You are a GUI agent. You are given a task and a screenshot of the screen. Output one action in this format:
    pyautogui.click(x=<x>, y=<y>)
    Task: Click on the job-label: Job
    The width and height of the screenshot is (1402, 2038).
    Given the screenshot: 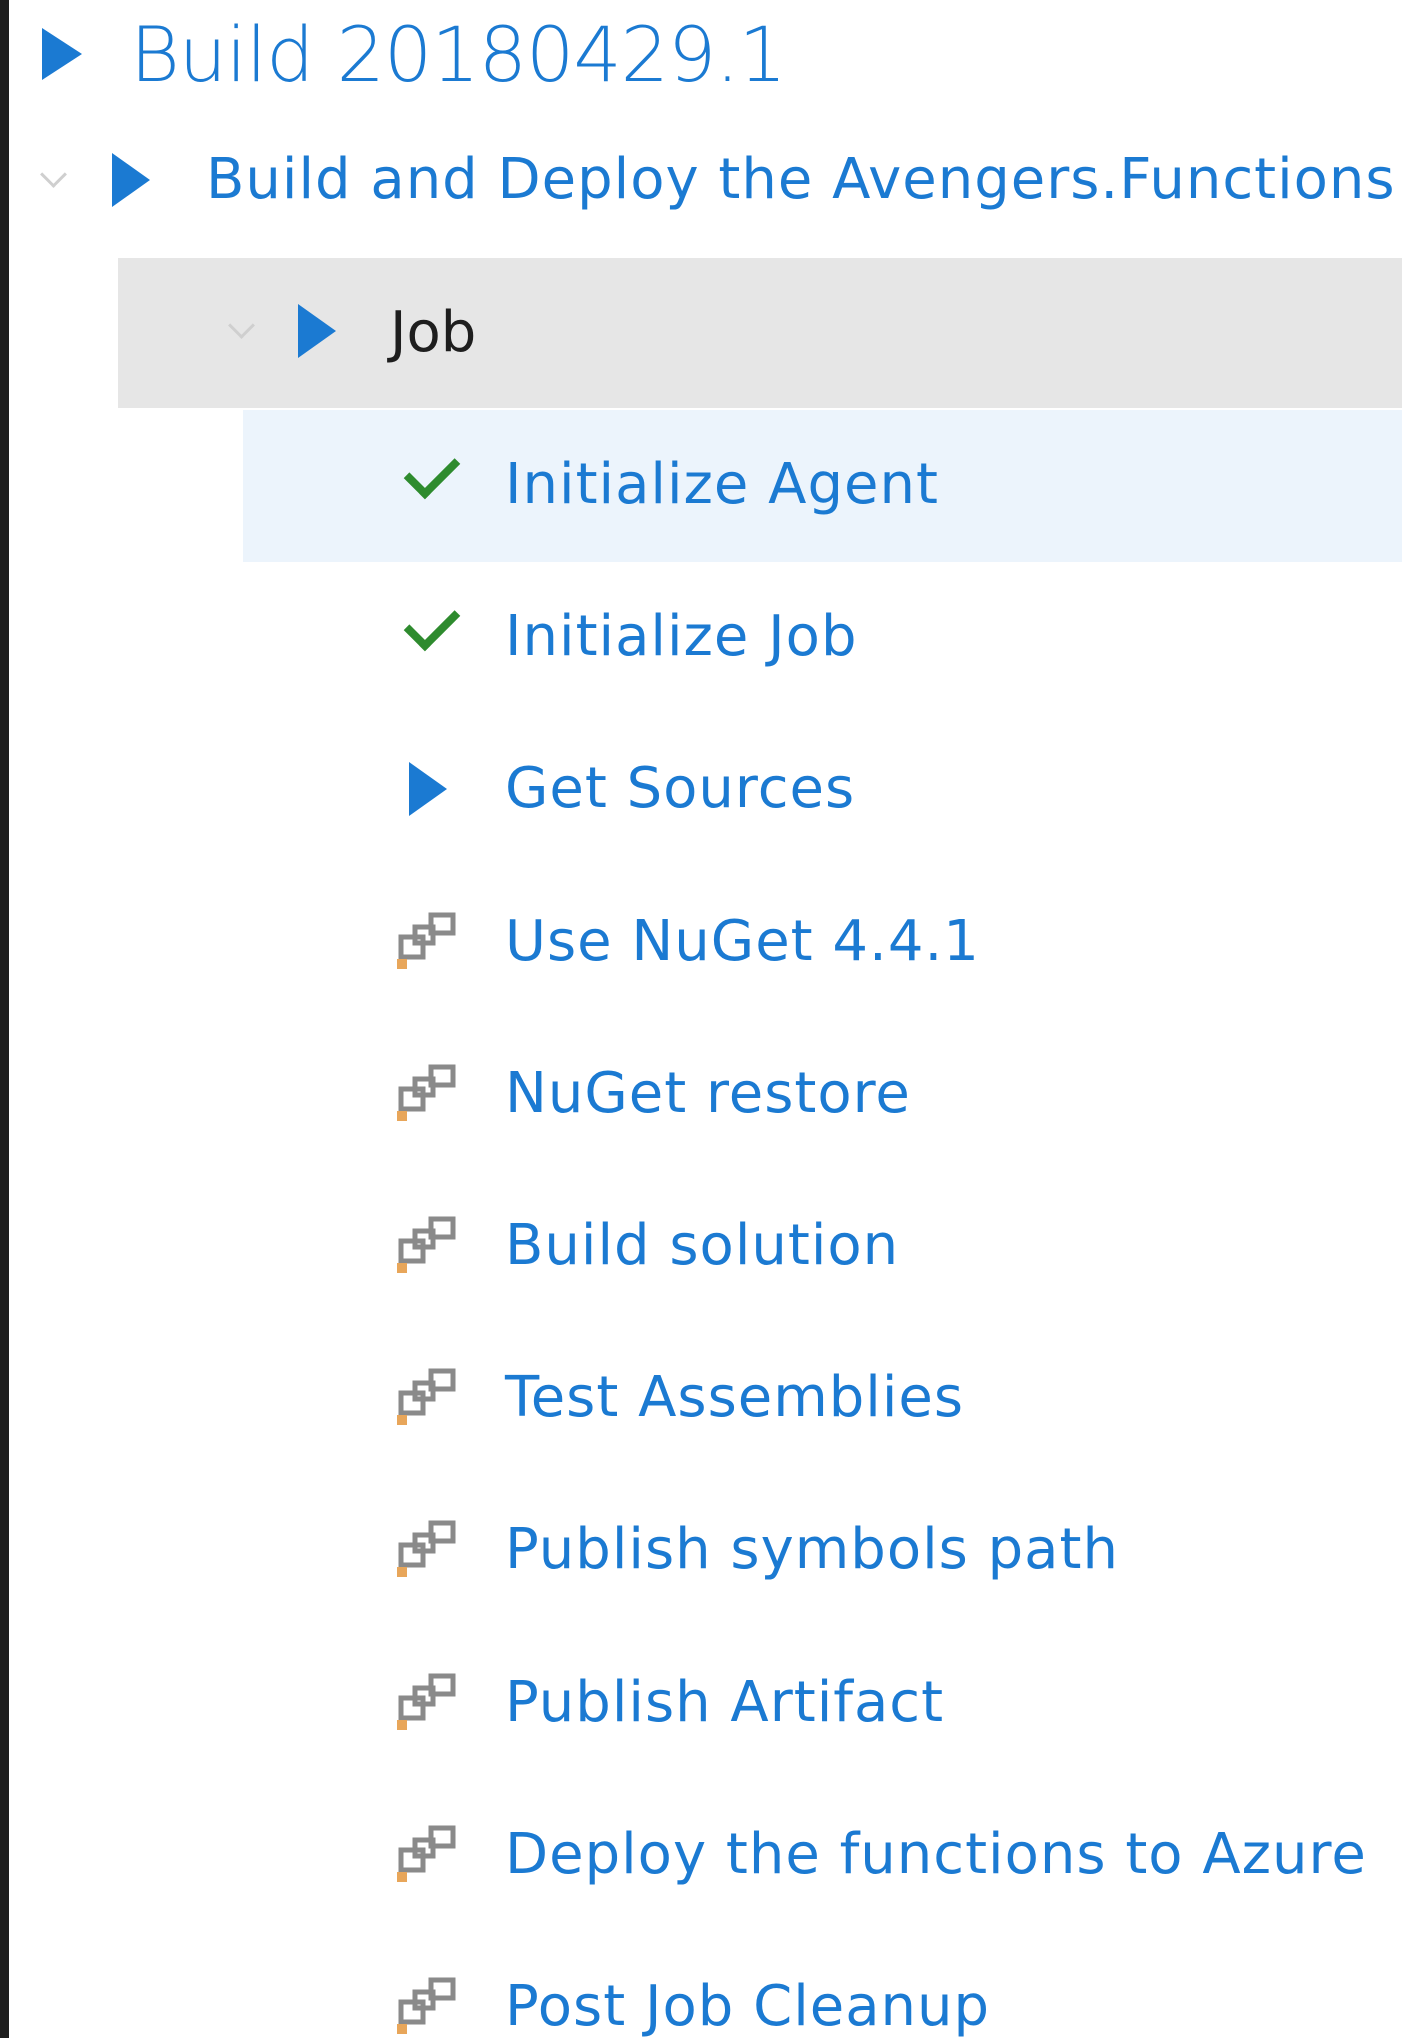 What is the action you would take?
    pyautogui.click(x=433, y=332)
    